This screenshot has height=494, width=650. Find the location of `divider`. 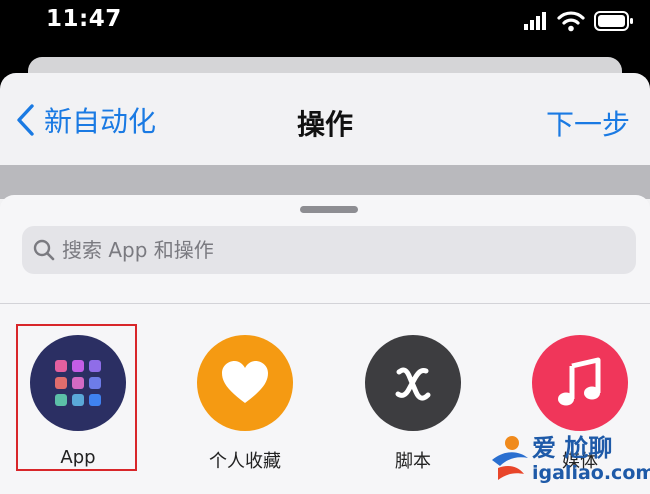

divider is located at coordinates (325, 303).